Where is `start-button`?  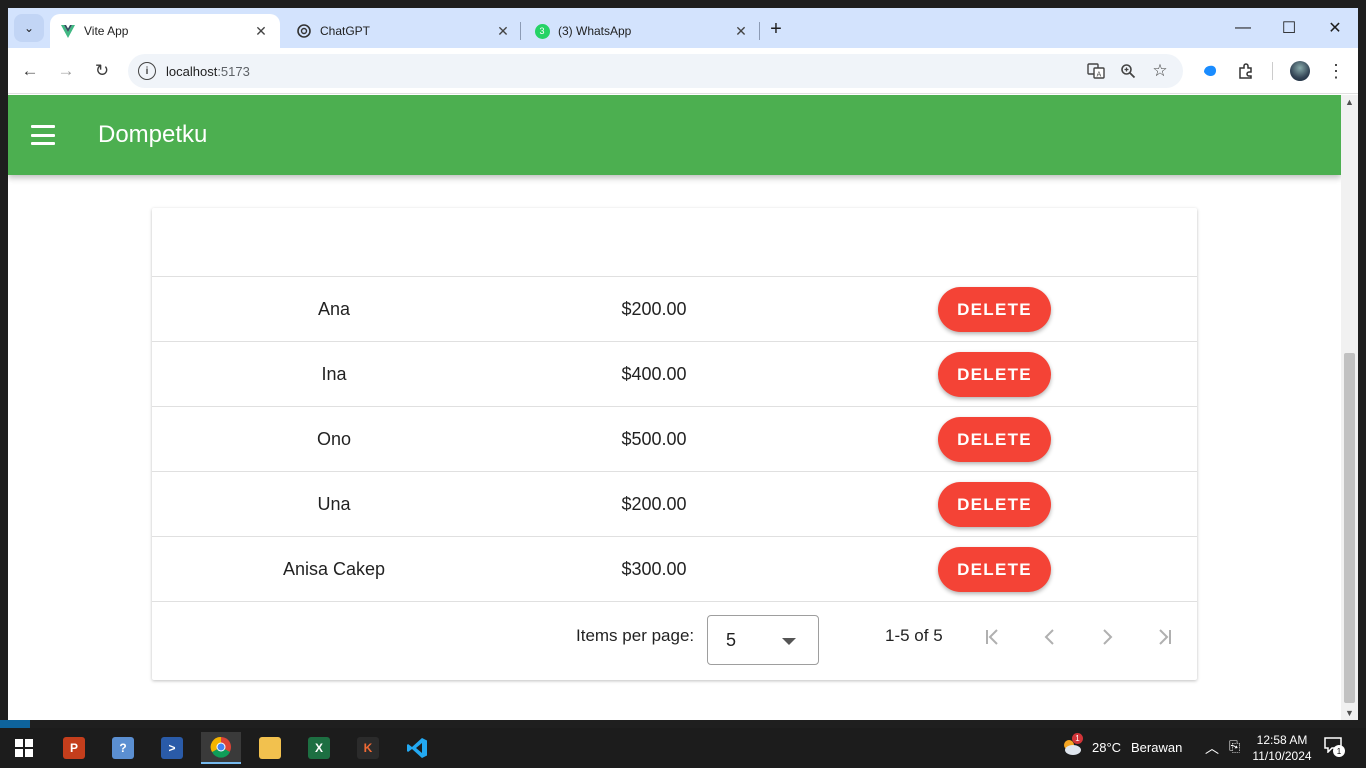
start-button is located at coordinates (24, 748).